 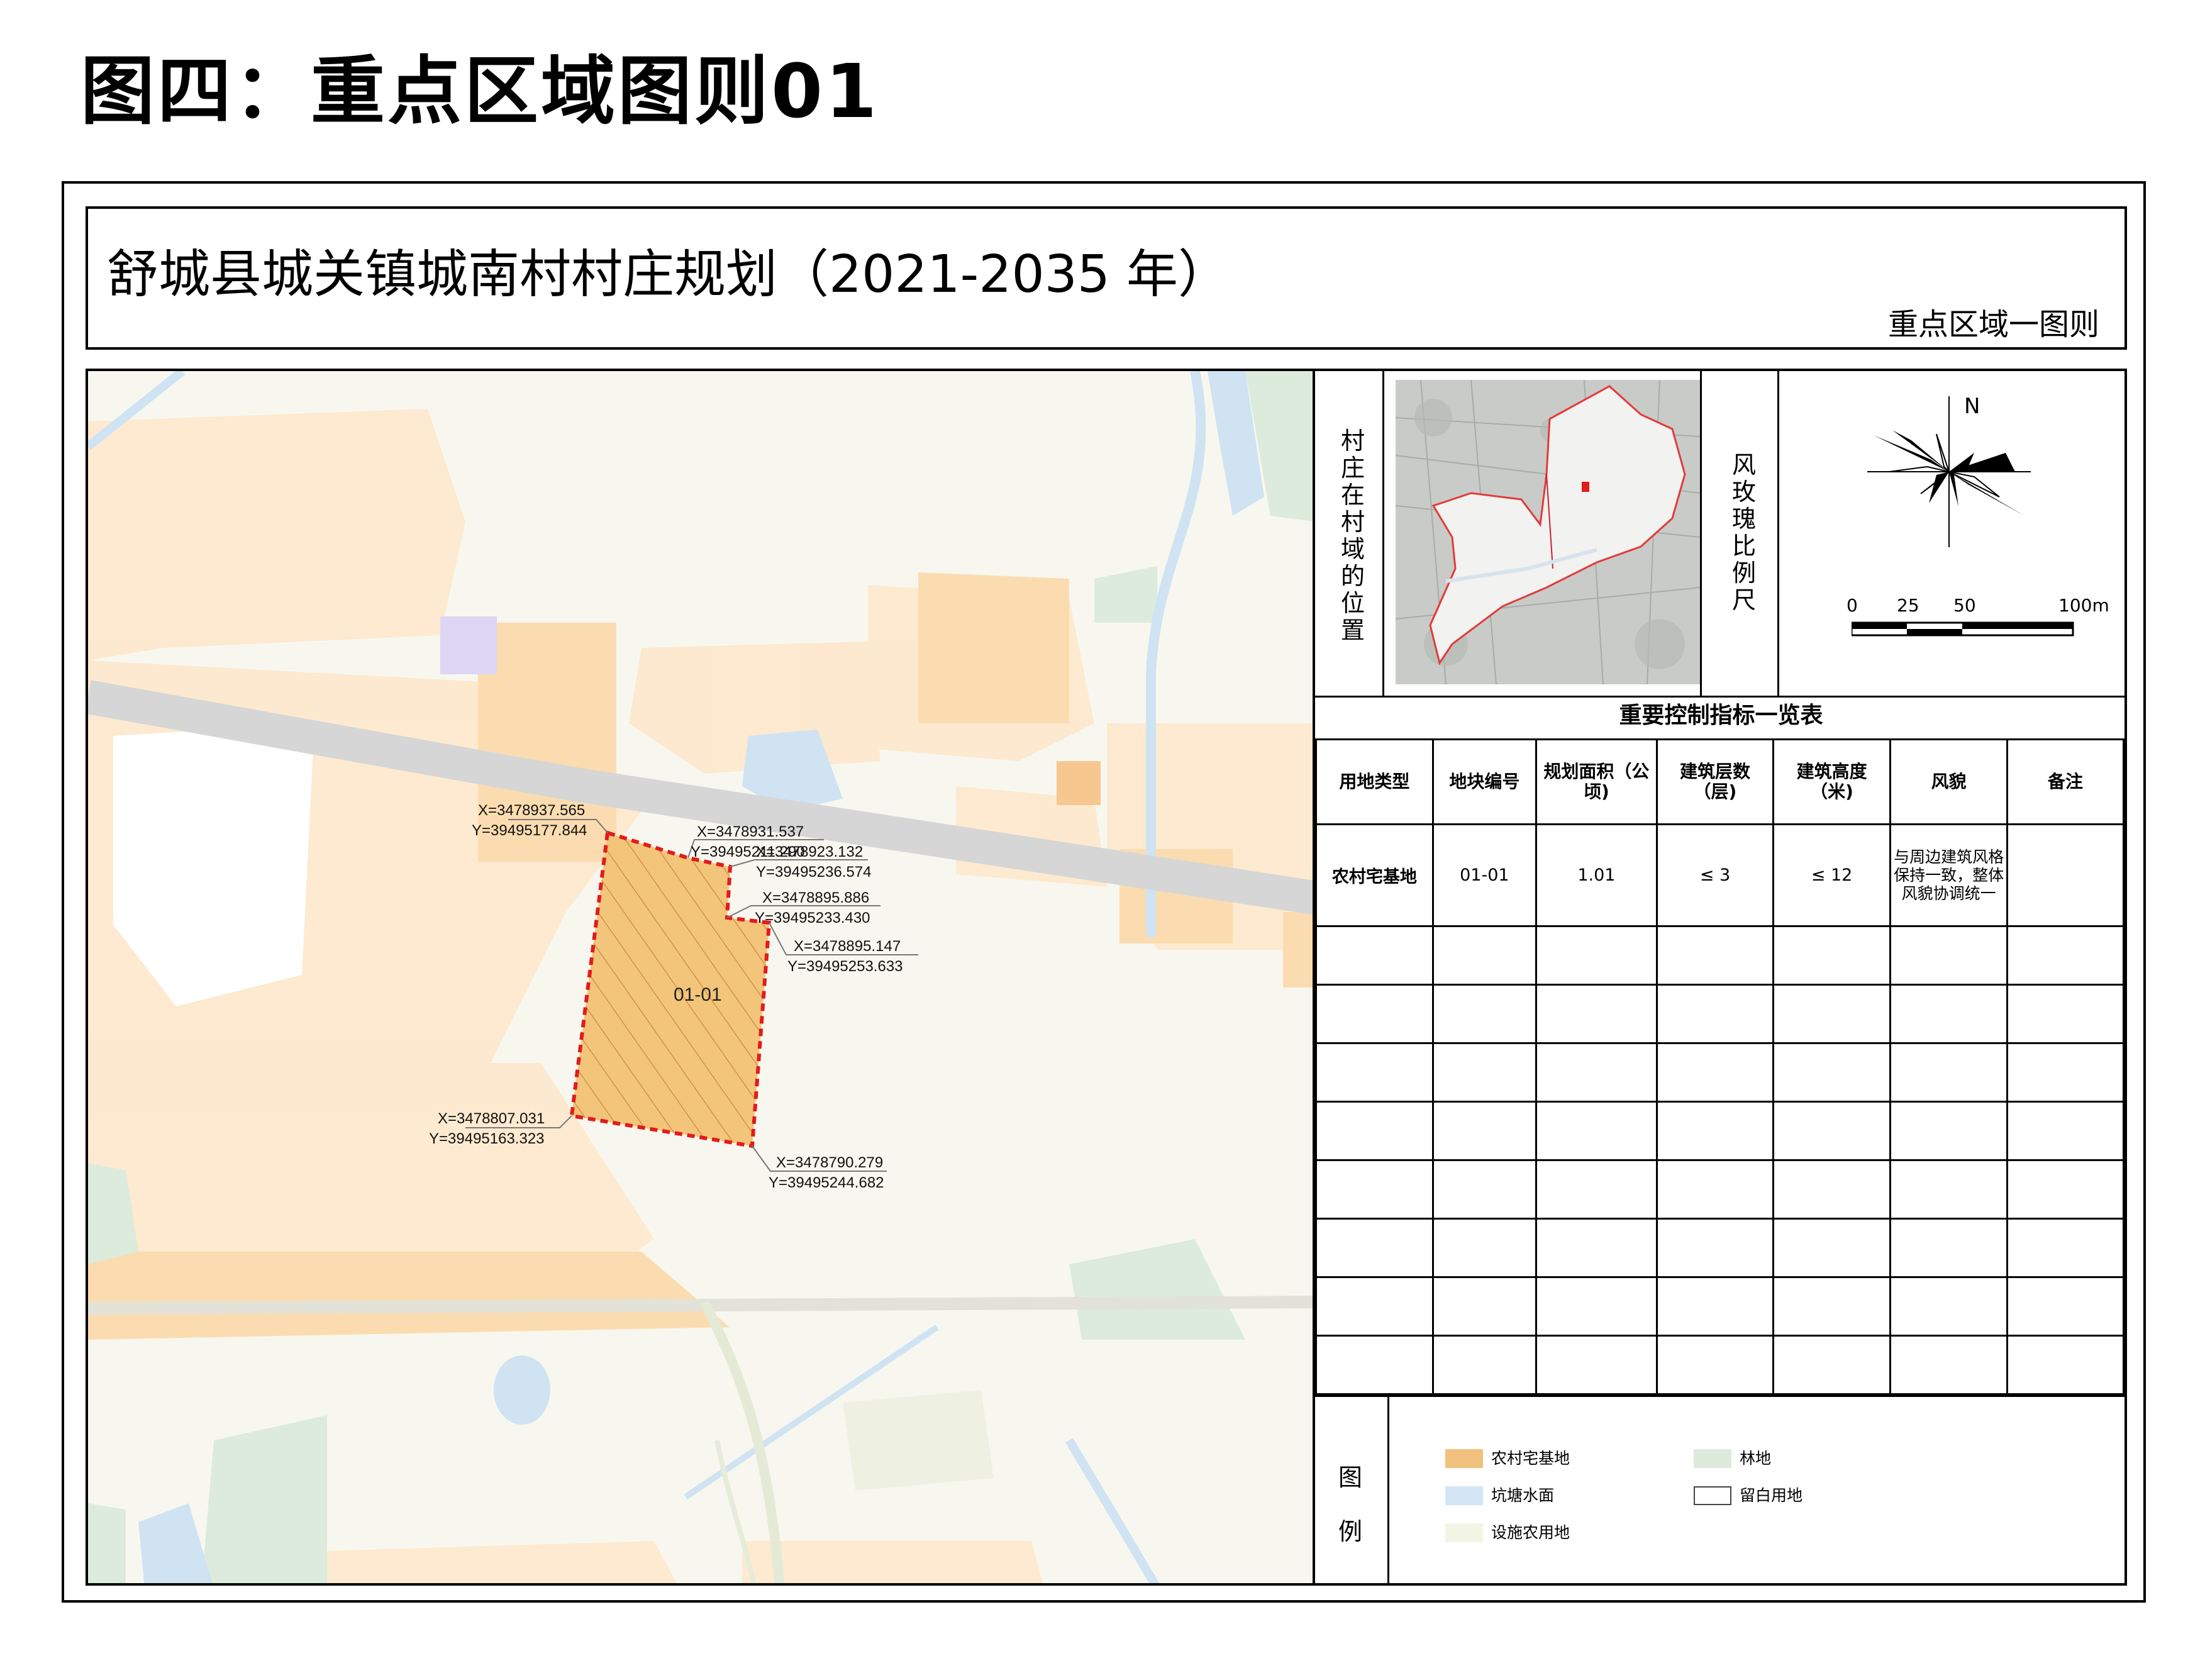 I want to click on cell-remarks, so click(x=2065, y=875).